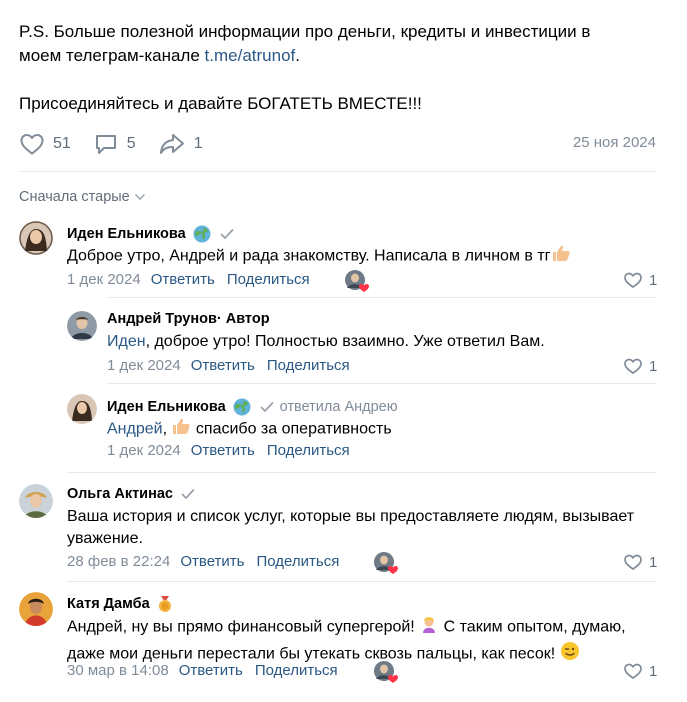 The image size is (687, 702). What do you see at coordinates (188, 319) in the screenshot?
I see `comment-author: Андрей Трунов · Автор` at bounding box center [188, 319].